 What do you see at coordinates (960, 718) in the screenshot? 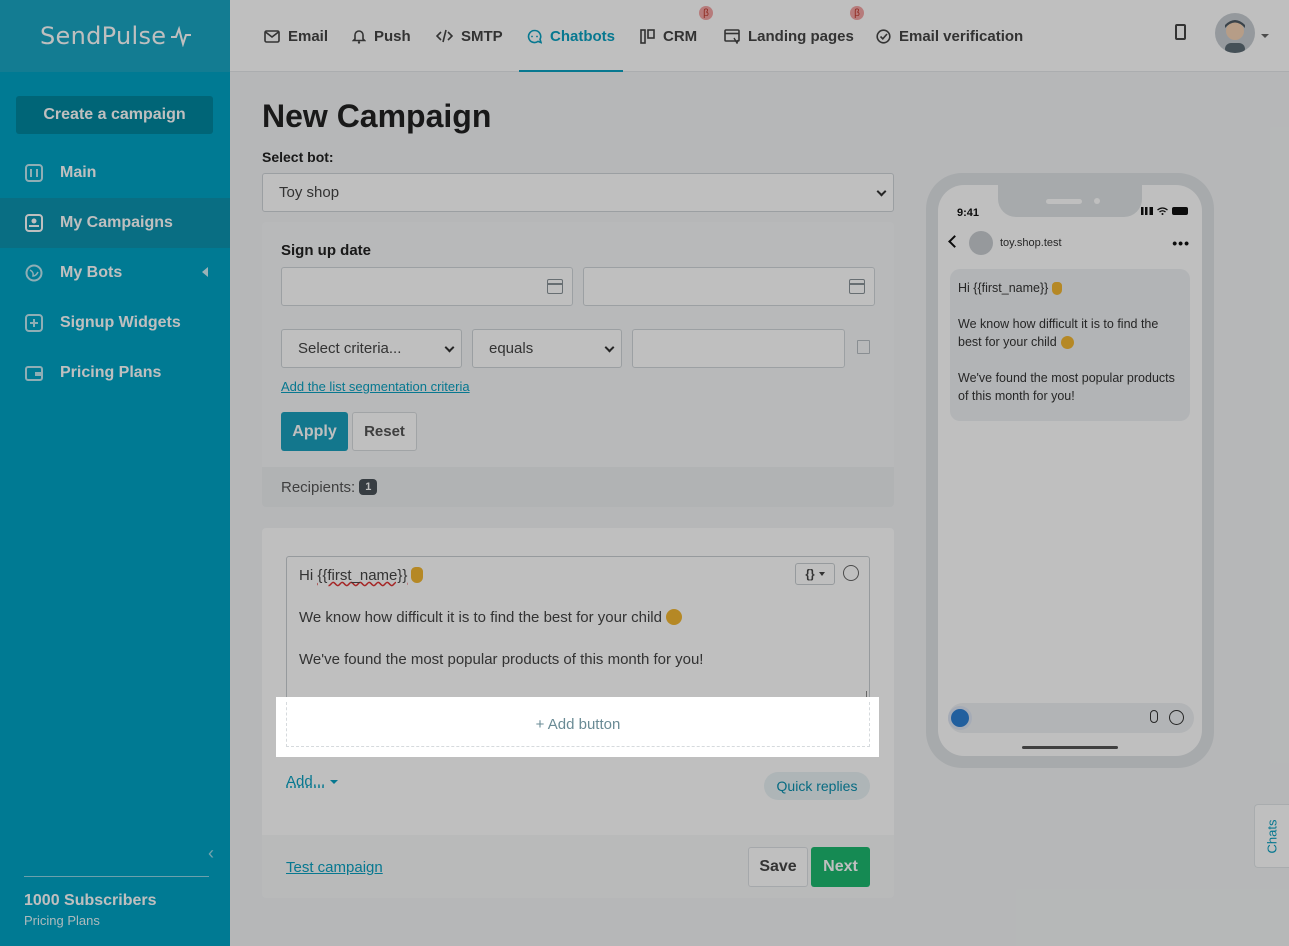
I see `camera-icon` at bounding box center [960, 718].